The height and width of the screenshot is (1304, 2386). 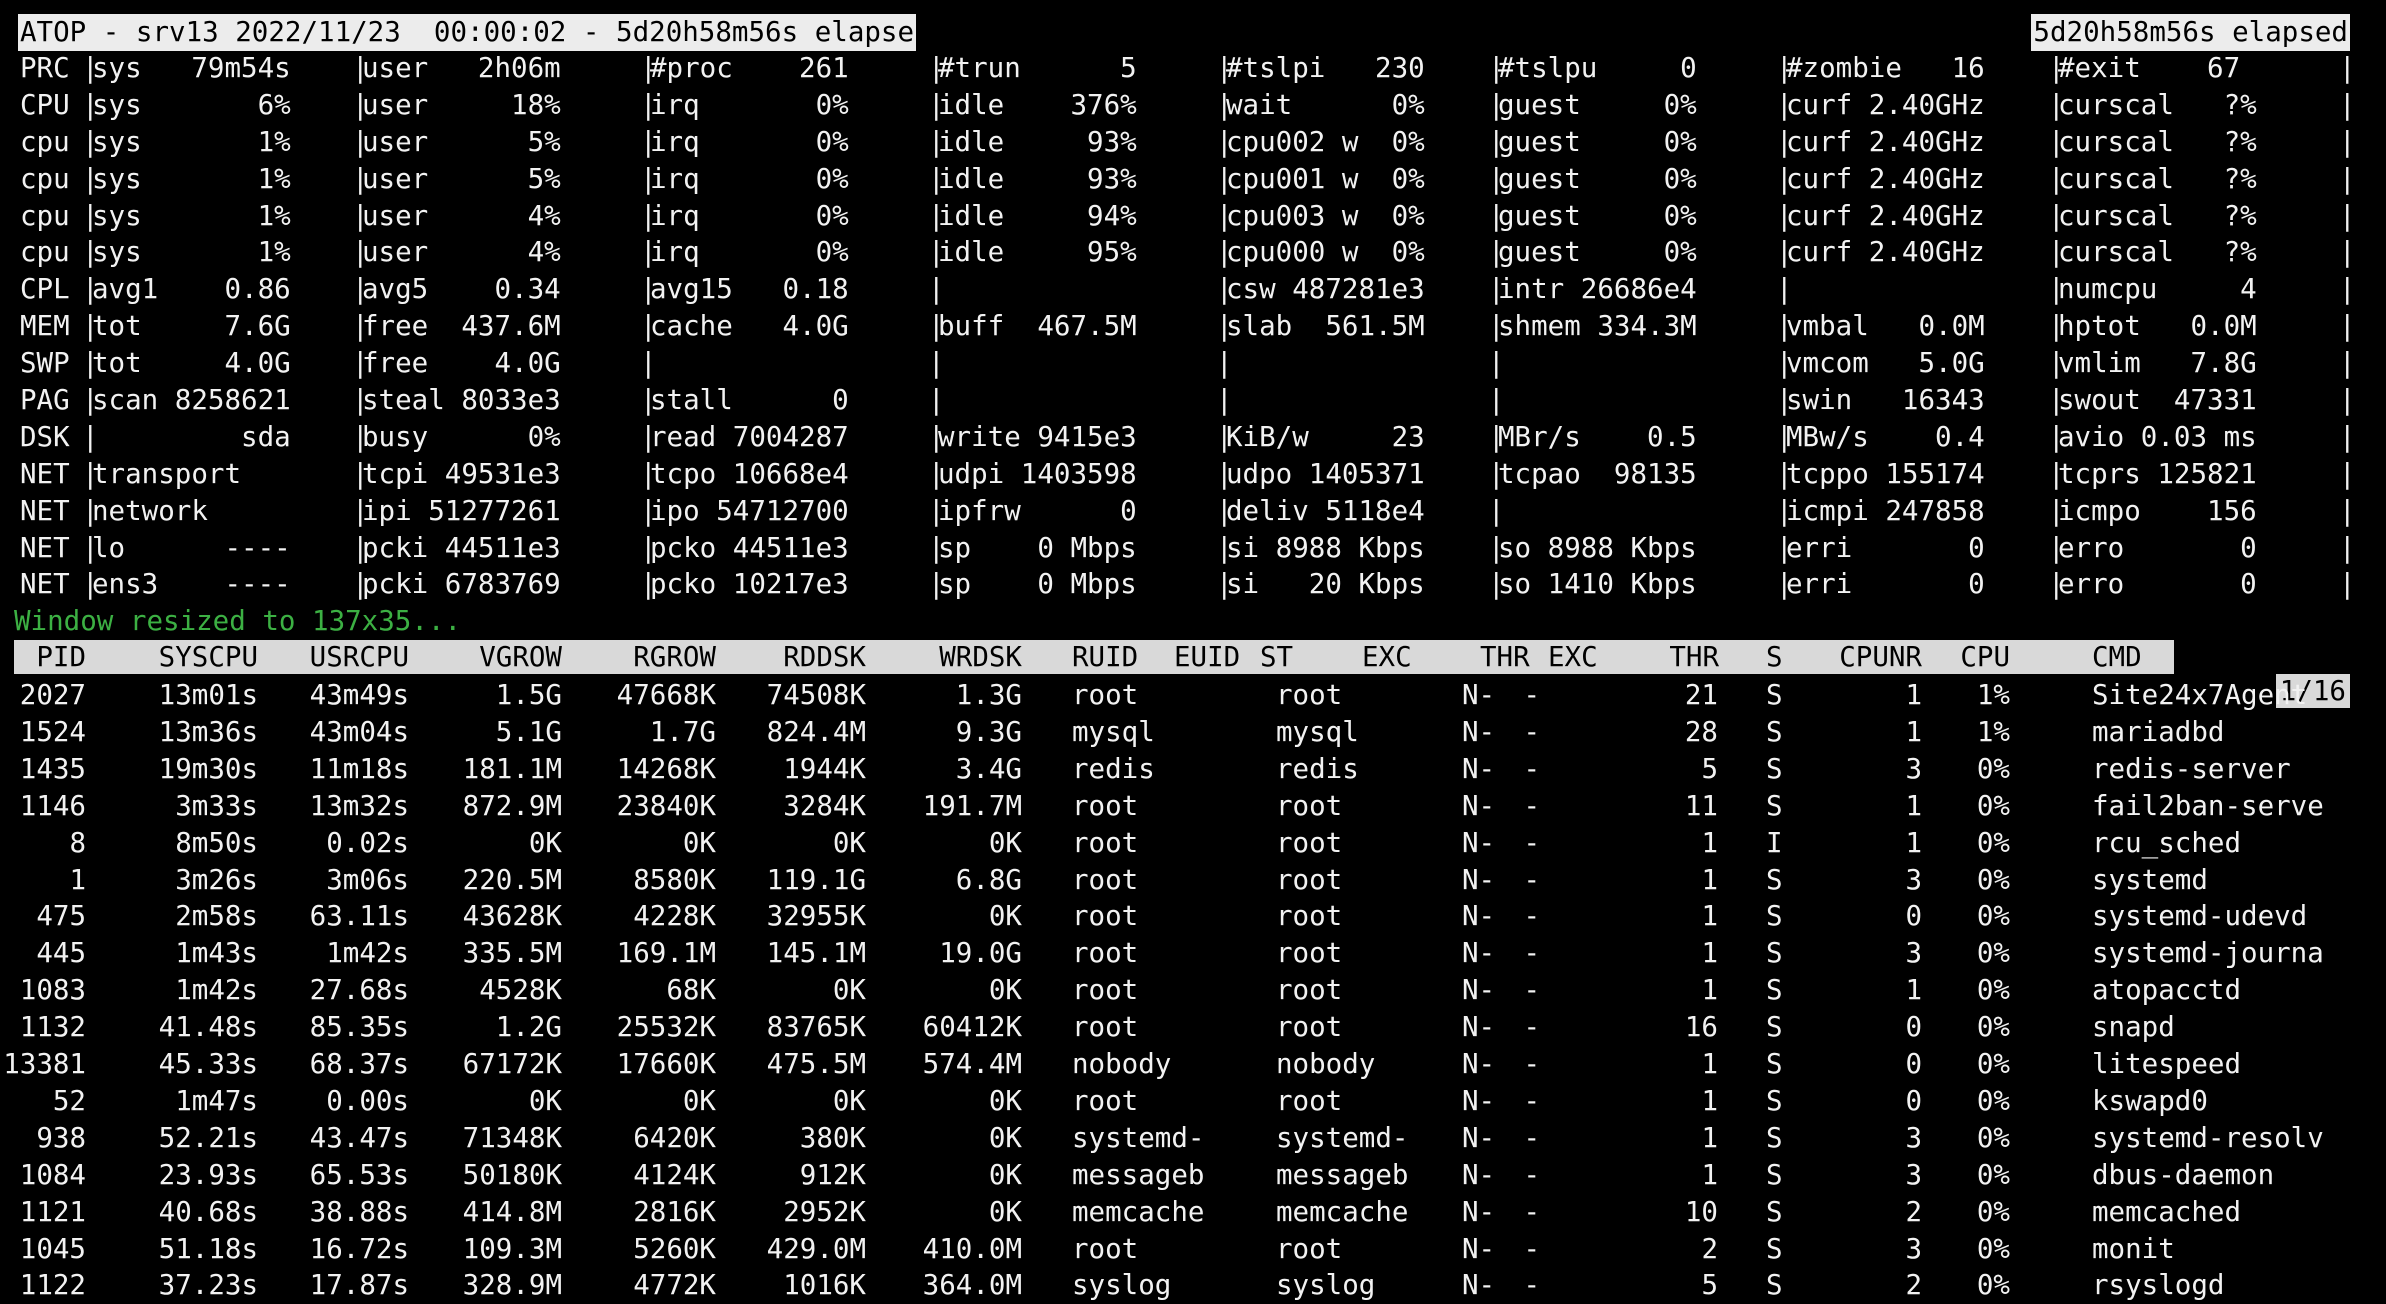 I want to click on system-stat-cell: curscal ?%, so click(x=2157, y=104).